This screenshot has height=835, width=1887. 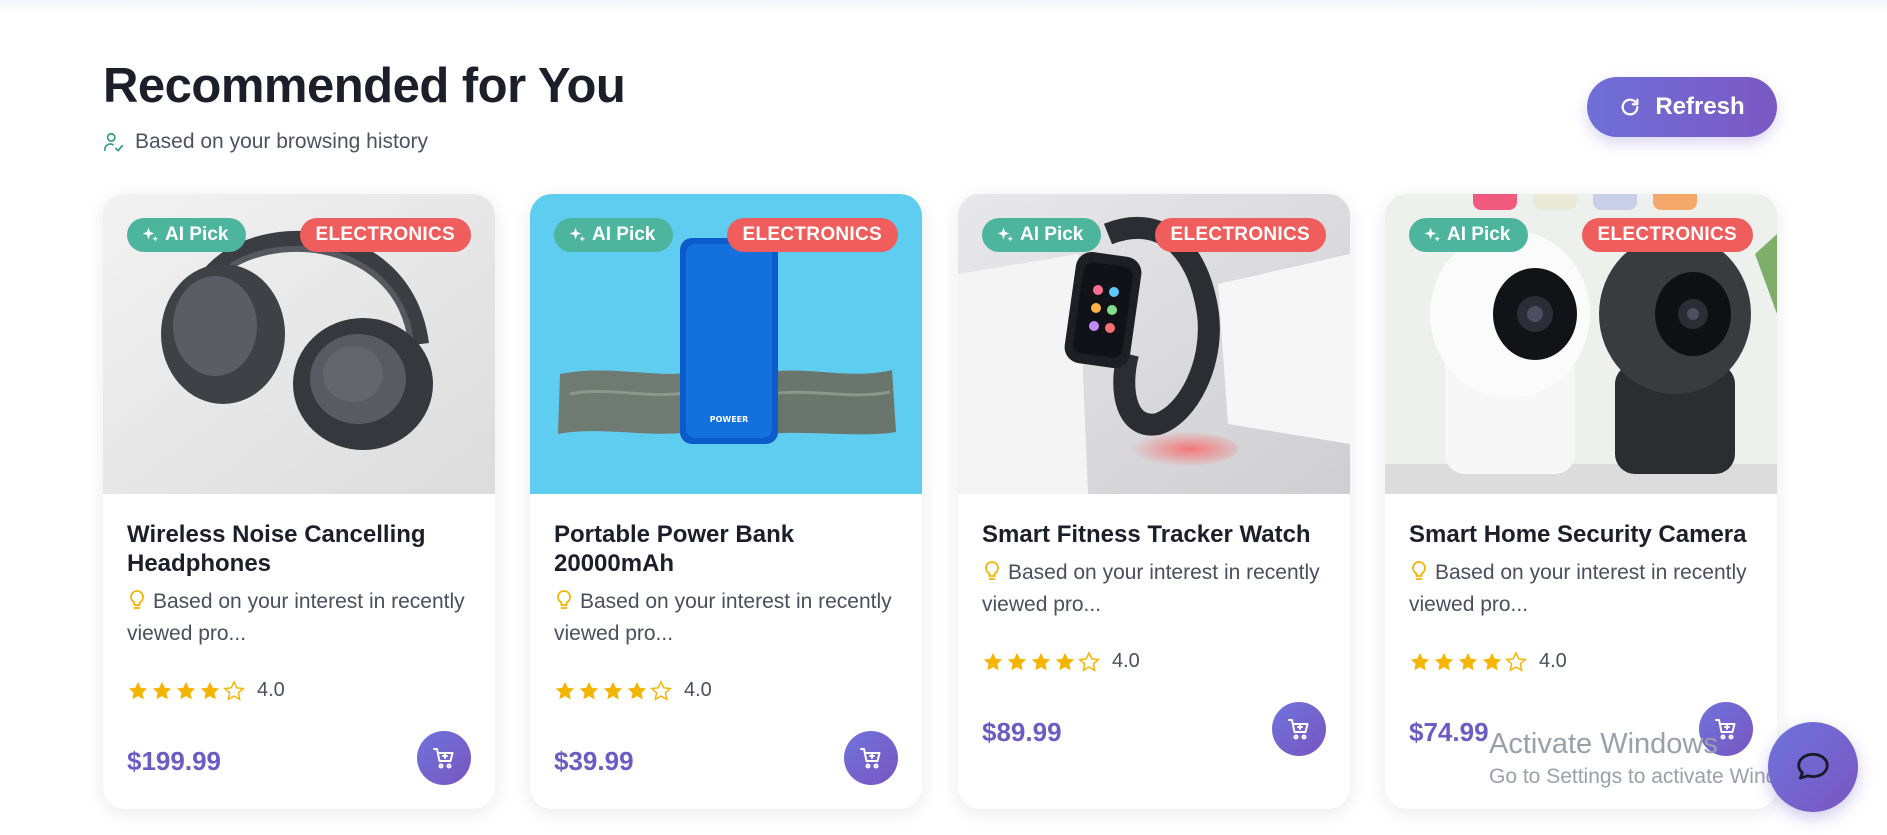 I want to click on device-label: POWEER, so click(x=729, y=419).